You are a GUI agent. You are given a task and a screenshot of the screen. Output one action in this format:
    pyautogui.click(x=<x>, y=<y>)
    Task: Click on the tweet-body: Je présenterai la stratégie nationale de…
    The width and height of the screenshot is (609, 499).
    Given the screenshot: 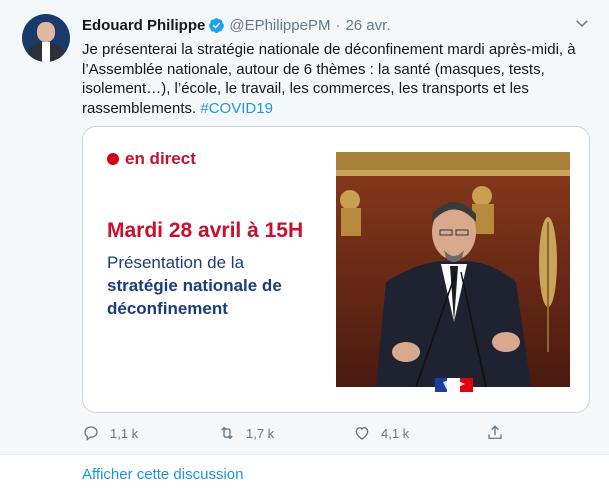 What is the action you would take?
    pyautogui.click(x=329, y=79)
    